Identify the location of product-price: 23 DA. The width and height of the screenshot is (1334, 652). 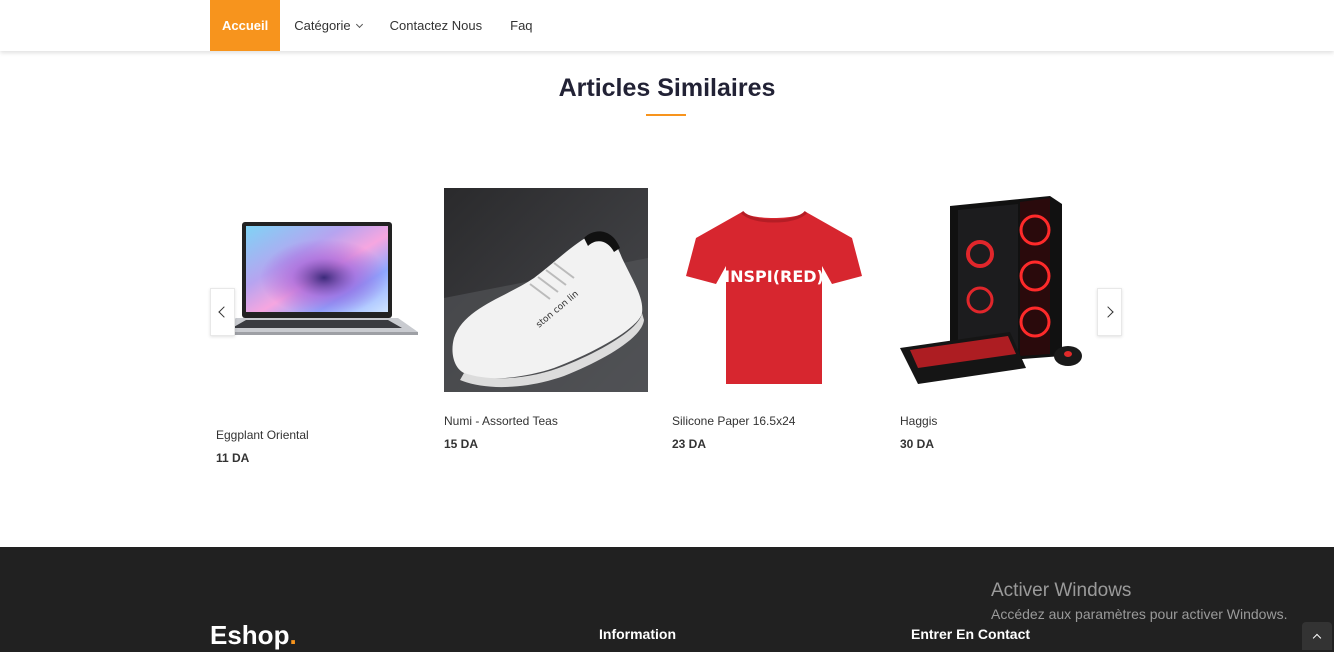
(689, 444).